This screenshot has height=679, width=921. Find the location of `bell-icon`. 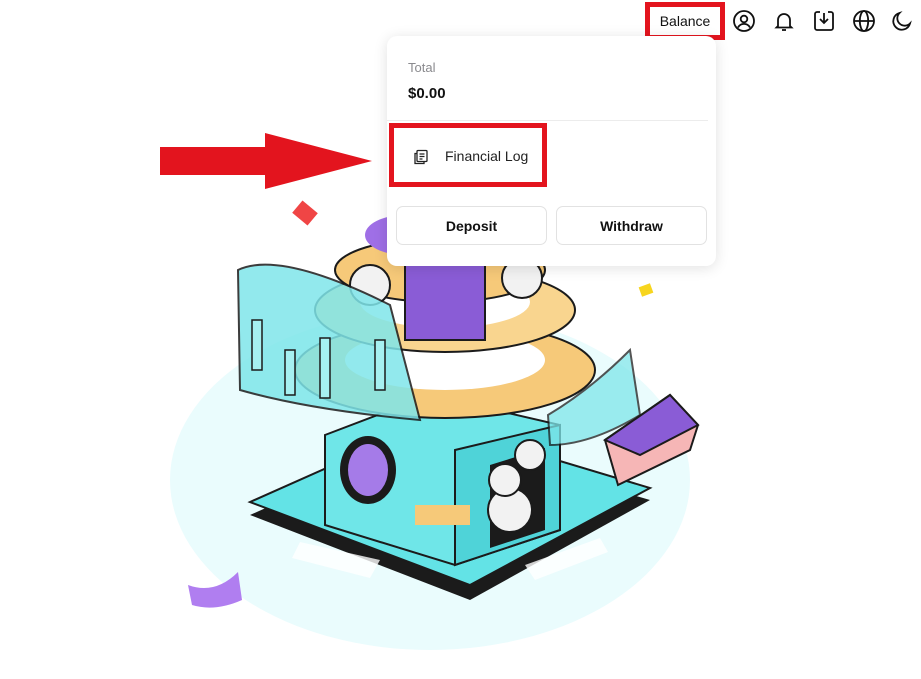

bell-icon is located at coordinates (784, 21).